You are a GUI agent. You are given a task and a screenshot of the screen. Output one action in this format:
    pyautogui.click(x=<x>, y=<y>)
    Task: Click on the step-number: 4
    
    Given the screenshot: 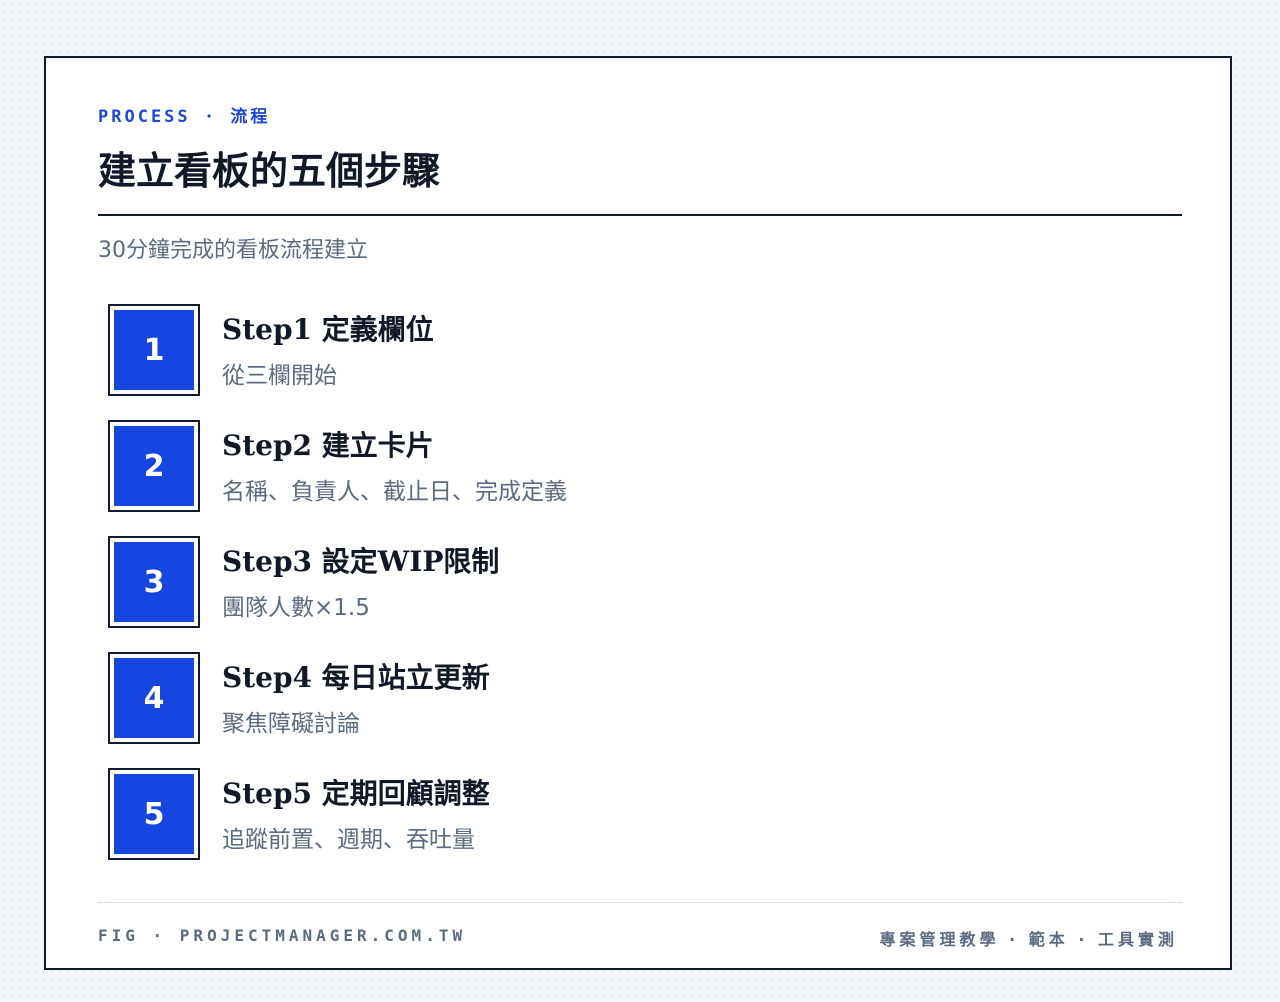 What is the action you would take?
    pyautogui.click(x=154, y=698)
    